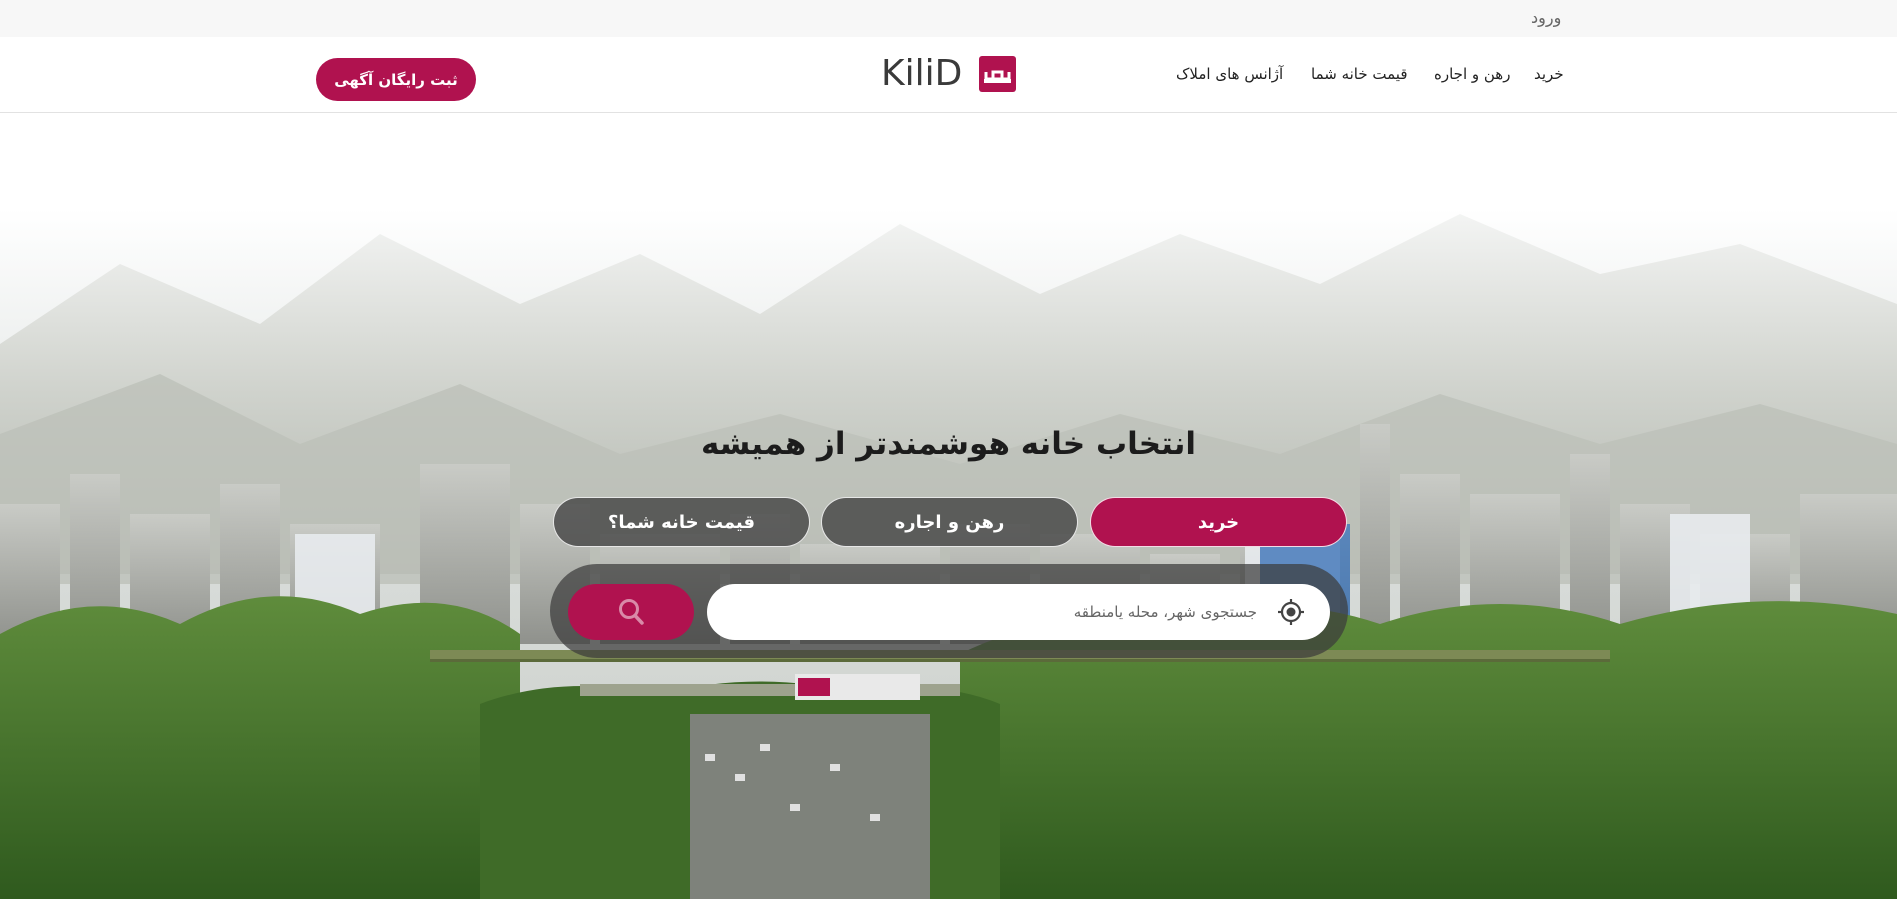 The height and width of the screenshot is (899, 1897). I want to click on search-icon, so click(631, 612).